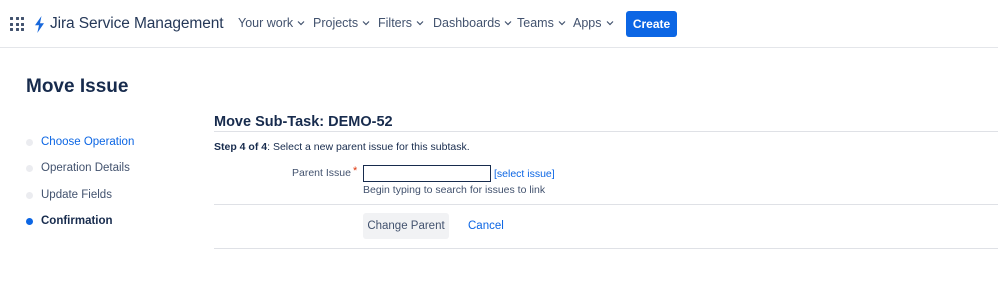  Describe the element at coordinates (395, 23) in the screenshot. I see `nav-label: Filters` at that location.